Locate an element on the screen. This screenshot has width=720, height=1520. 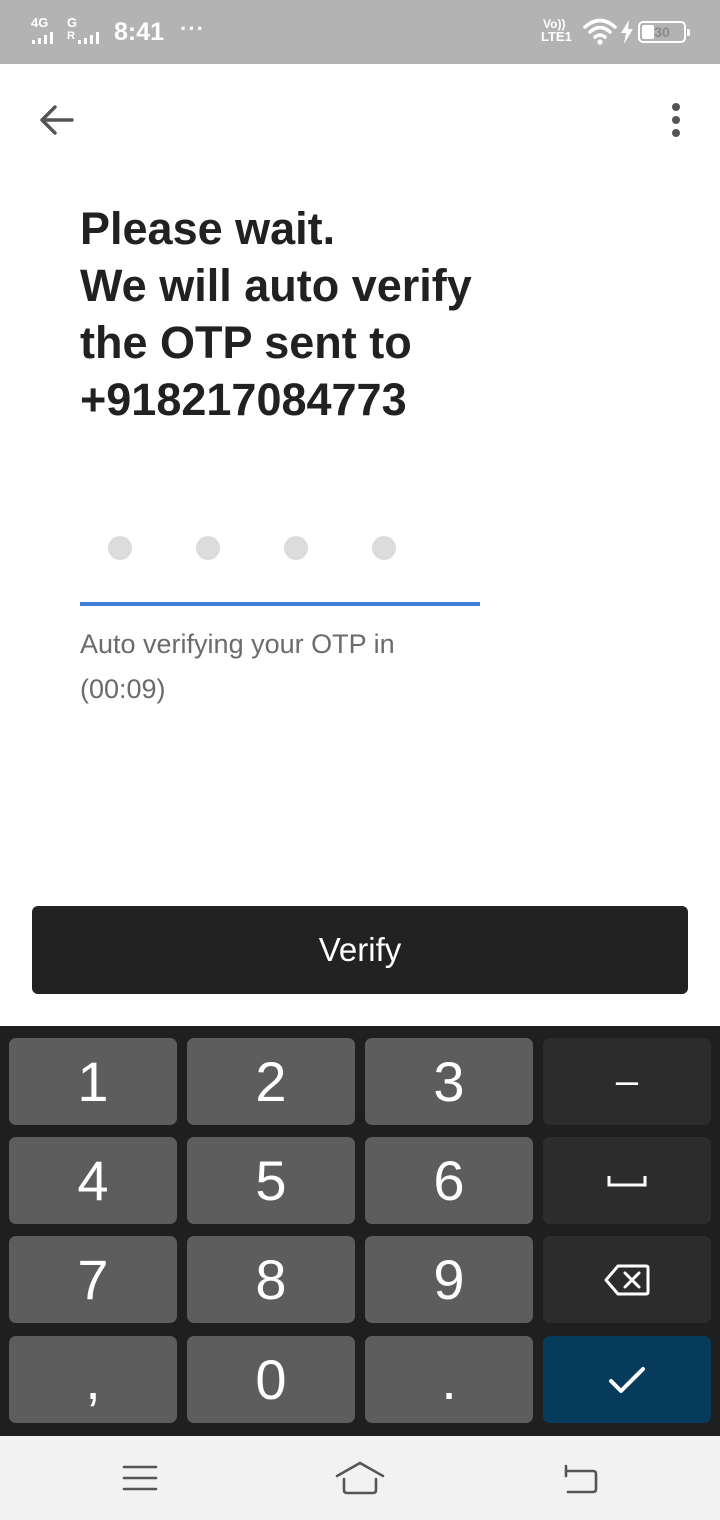
key-done is located at coordinates (627, 1379).